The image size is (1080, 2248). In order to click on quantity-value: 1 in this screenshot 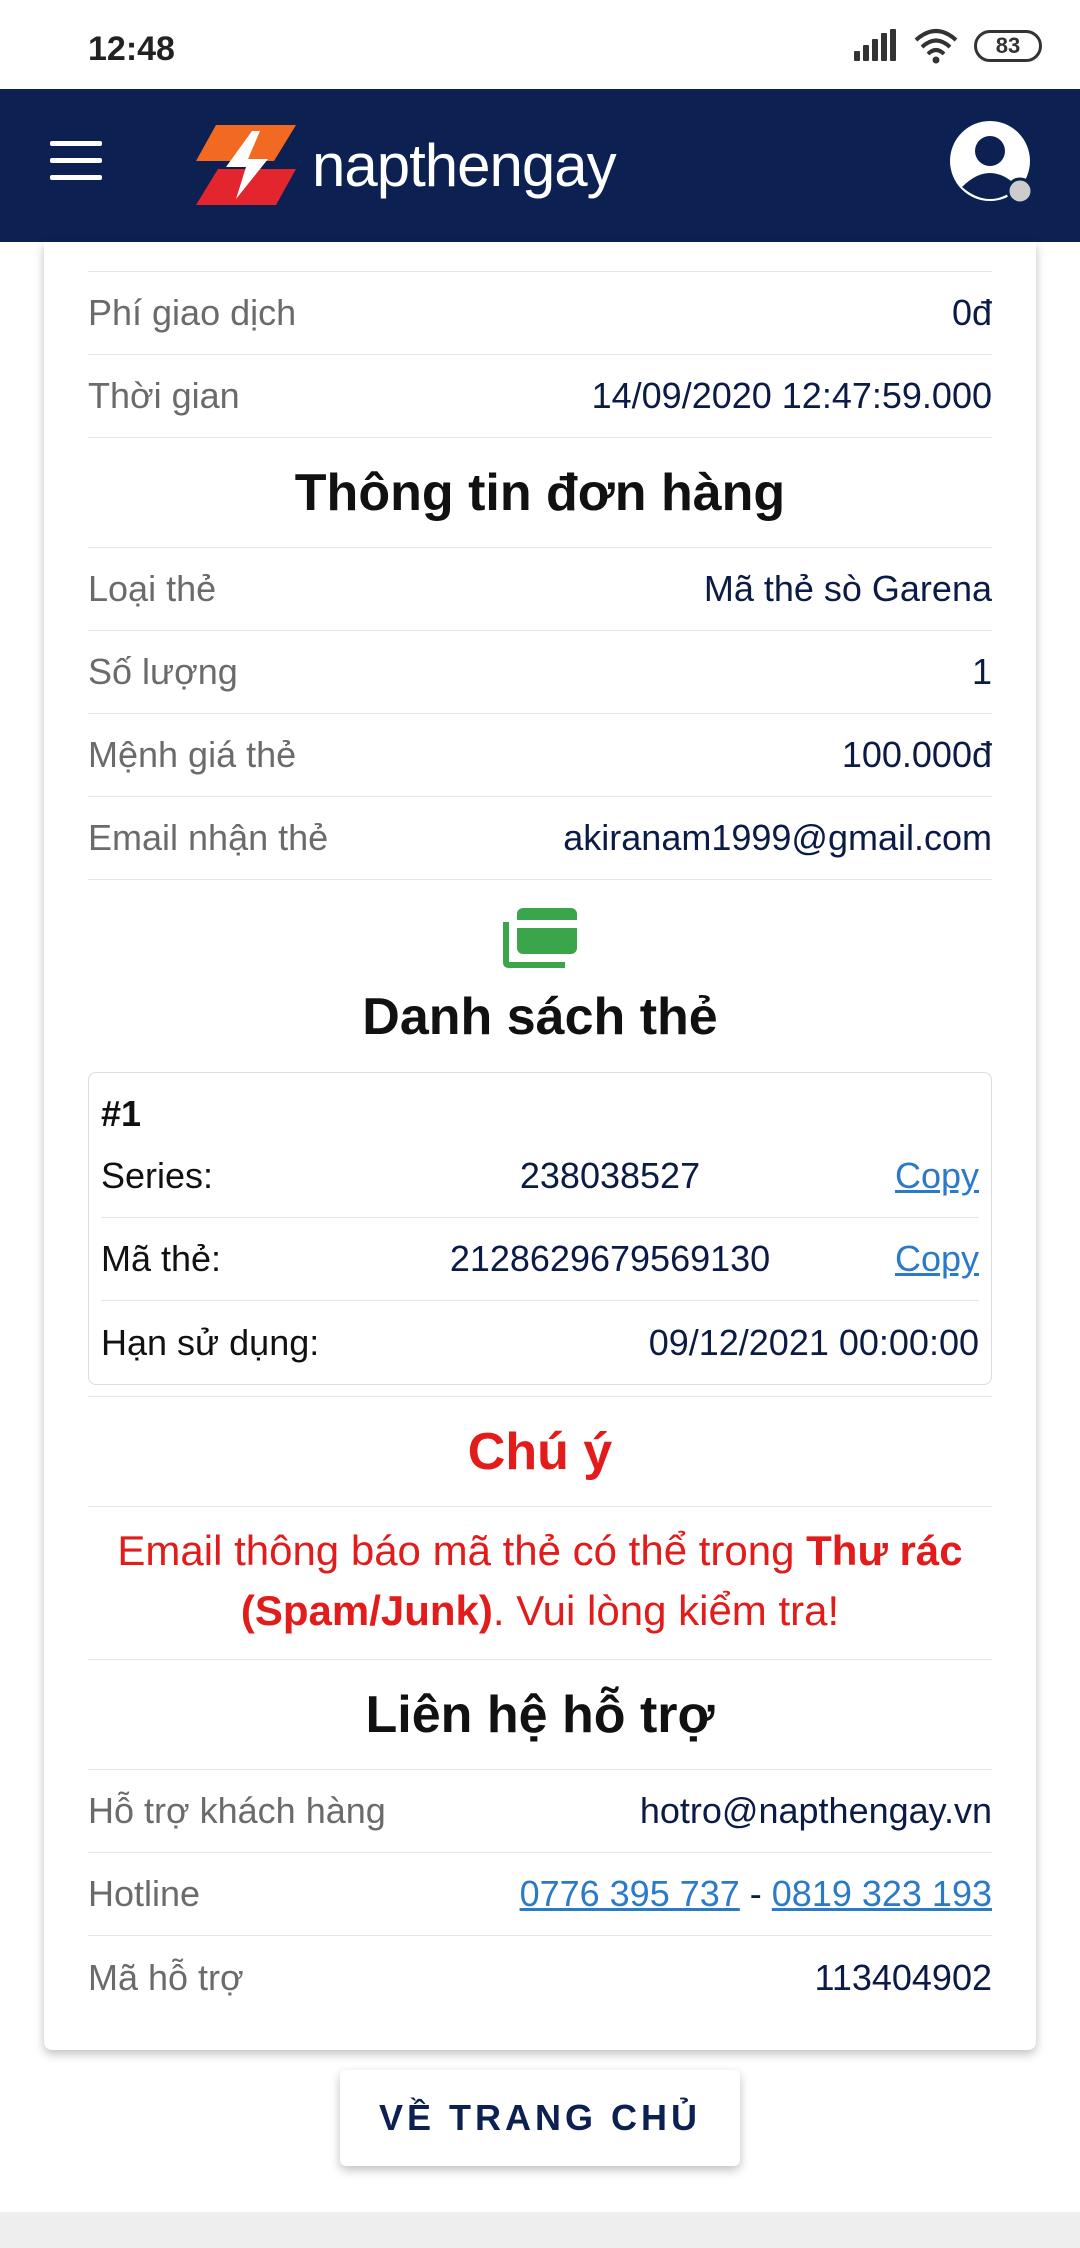, I will do `click(981, 671)`.